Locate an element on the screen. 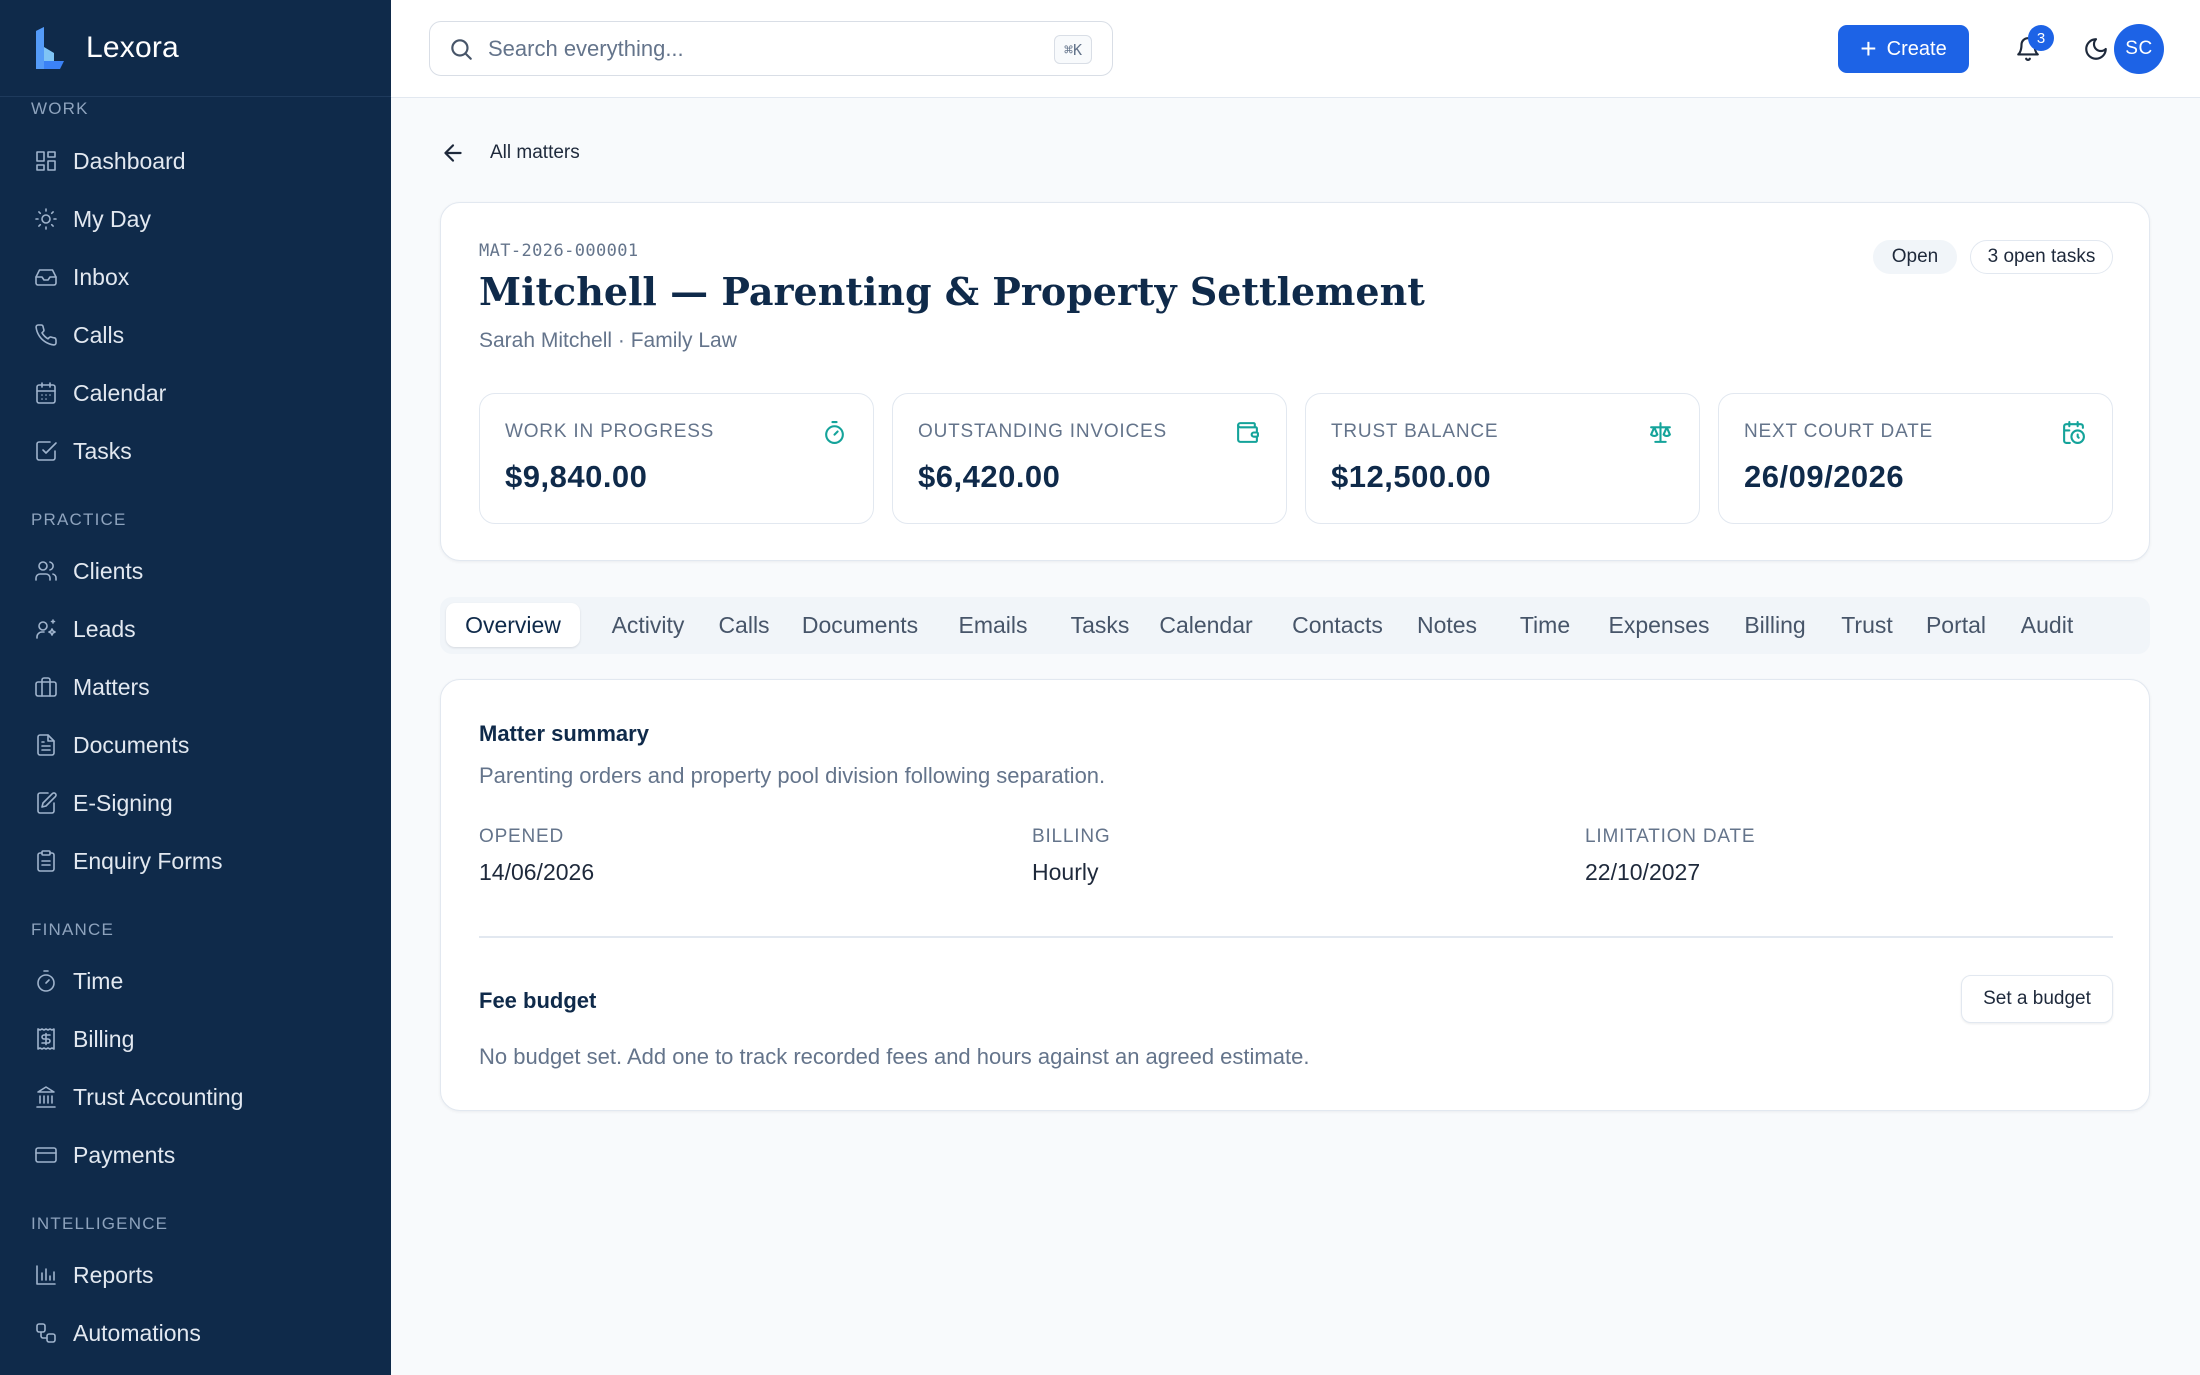  create-button: + Create is located at coordinates (1903, 49).